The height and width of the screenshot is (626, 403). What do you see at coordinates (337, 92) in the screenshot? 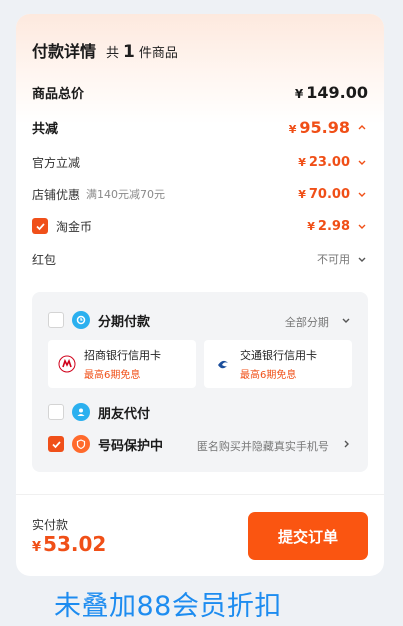
I see `subtotal-value: 149.00` at bounding box center [337, 92].